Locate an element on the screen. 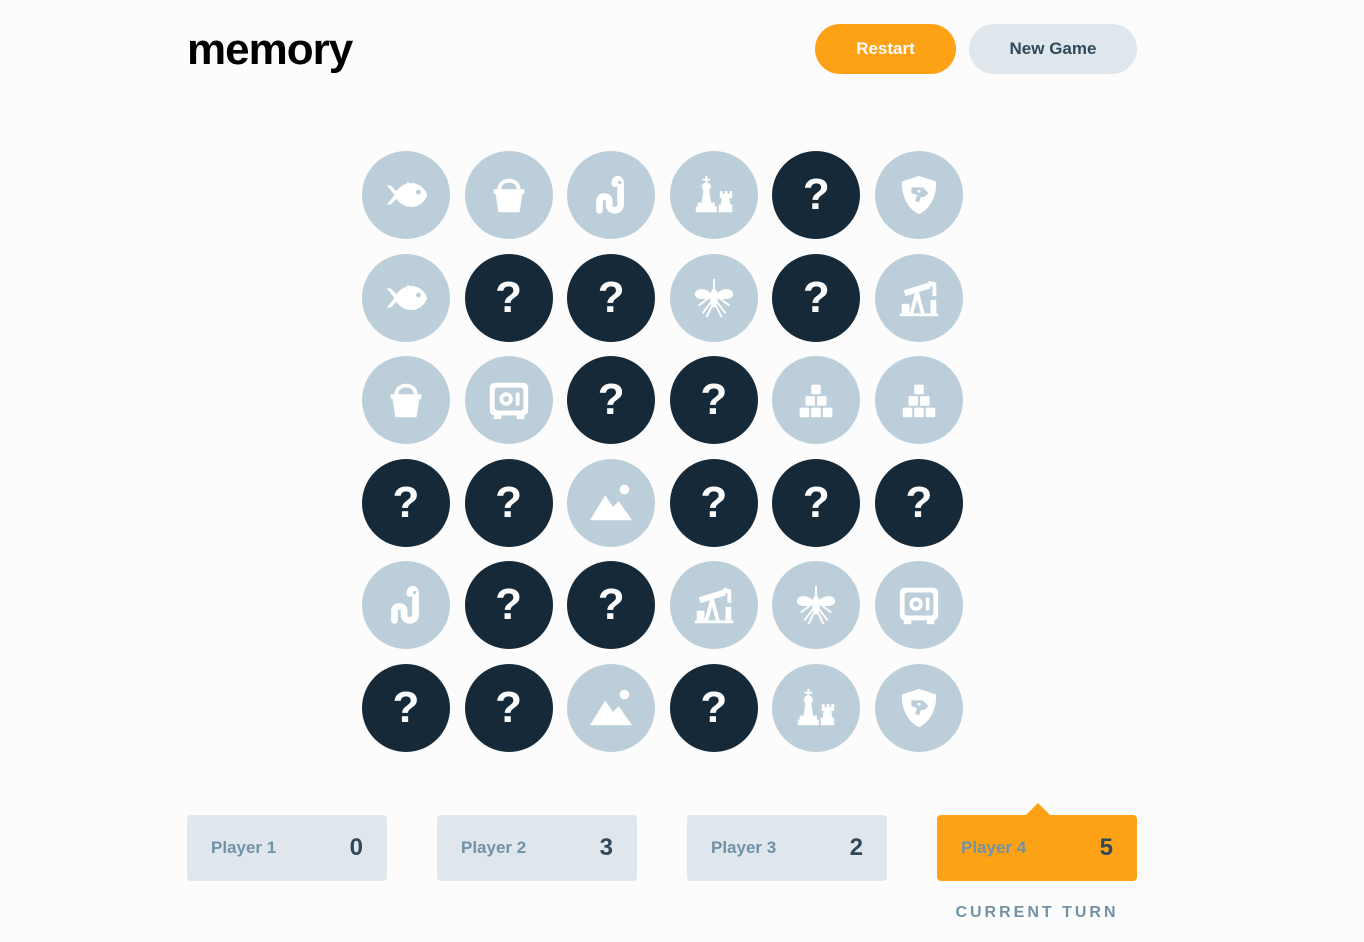  player-score: 2 is located at coordinates (856, 847).